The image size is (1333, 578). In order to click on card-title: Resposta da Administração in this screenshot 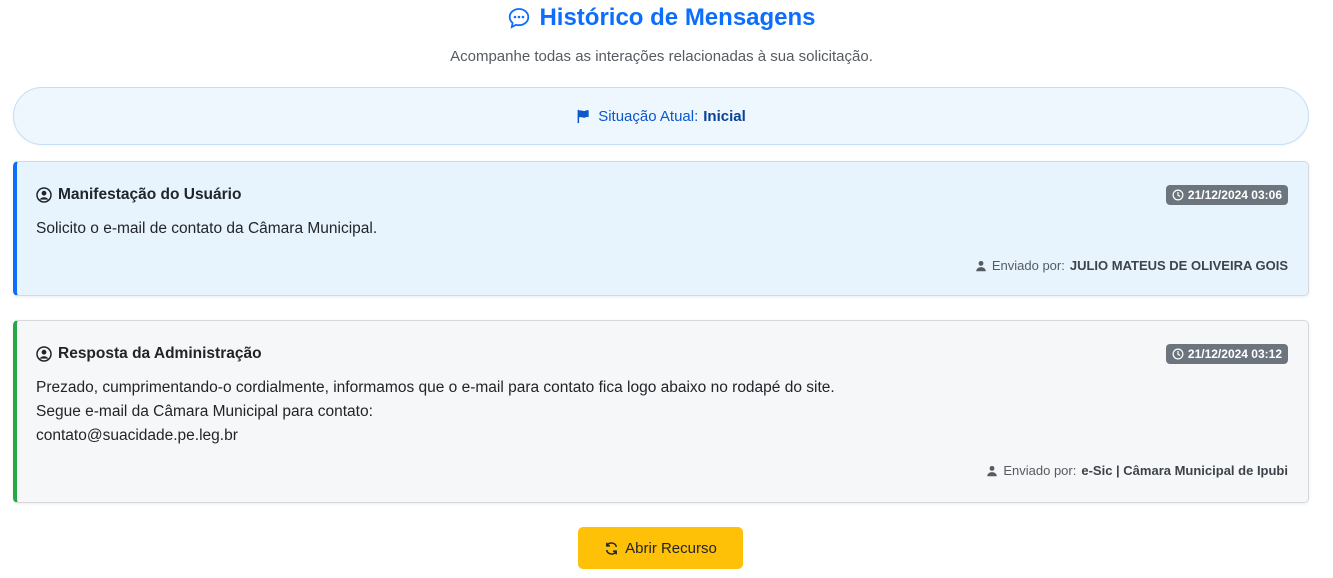, I will do `click(149, 354)`.